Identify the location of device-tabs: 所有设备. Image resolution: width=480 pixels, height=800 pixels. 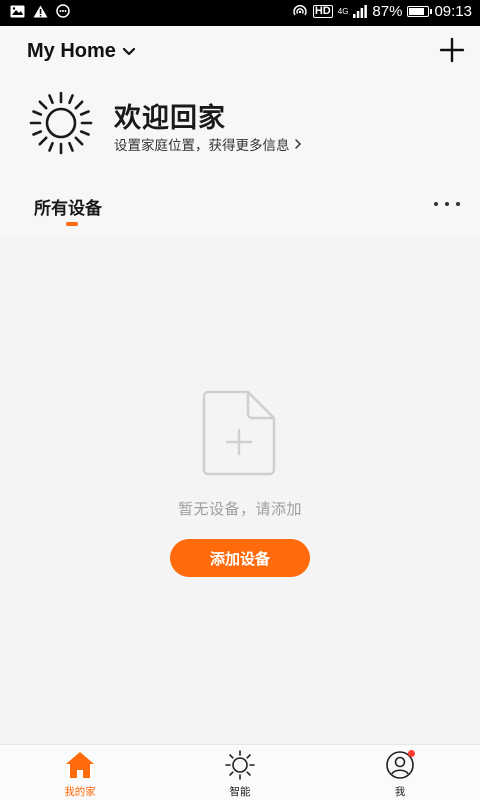
(240, 211).